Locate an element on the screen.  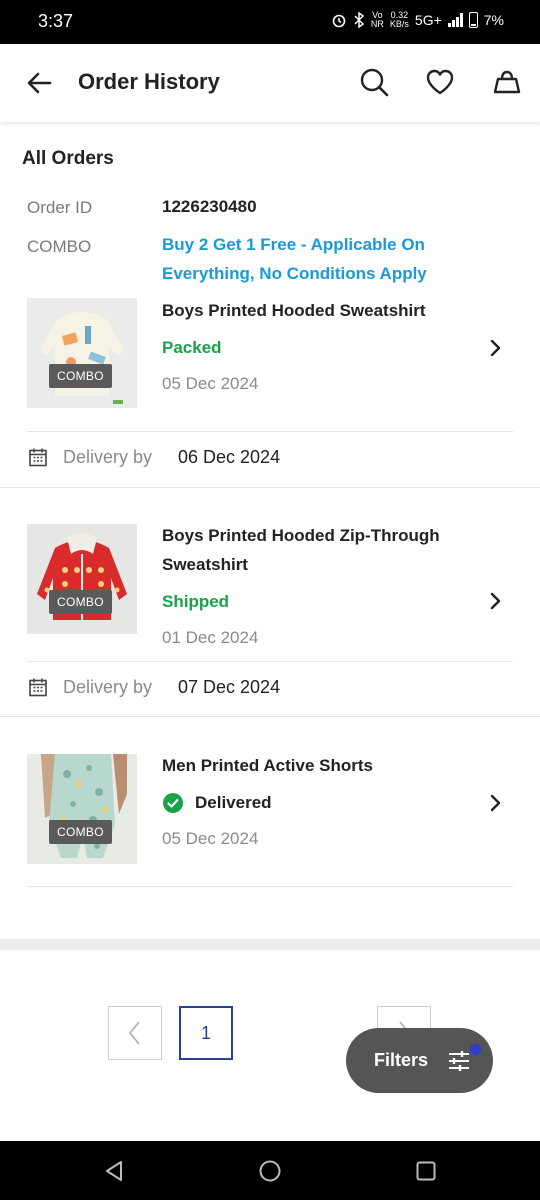
filters-button: Filters is located at coordinates (419, 1060).